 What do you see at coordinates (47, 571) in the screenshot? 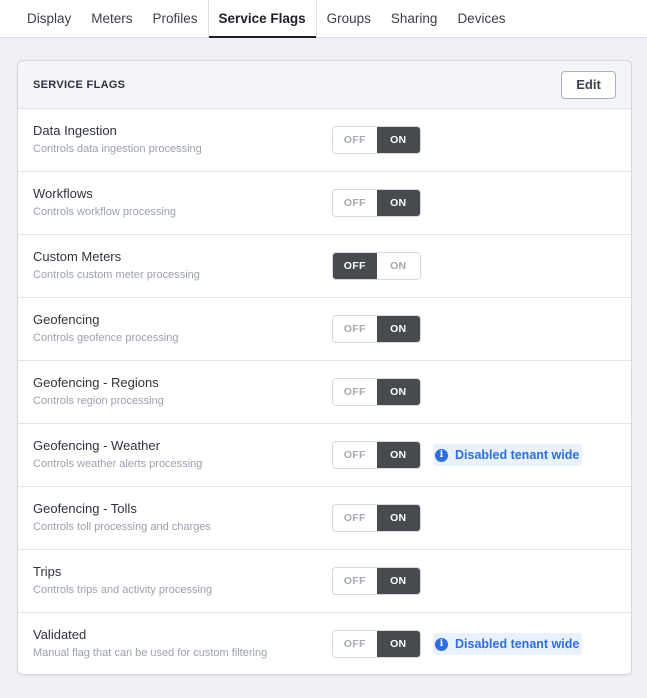
I see `flag-name: Trips` at bounding box center [47, 571].